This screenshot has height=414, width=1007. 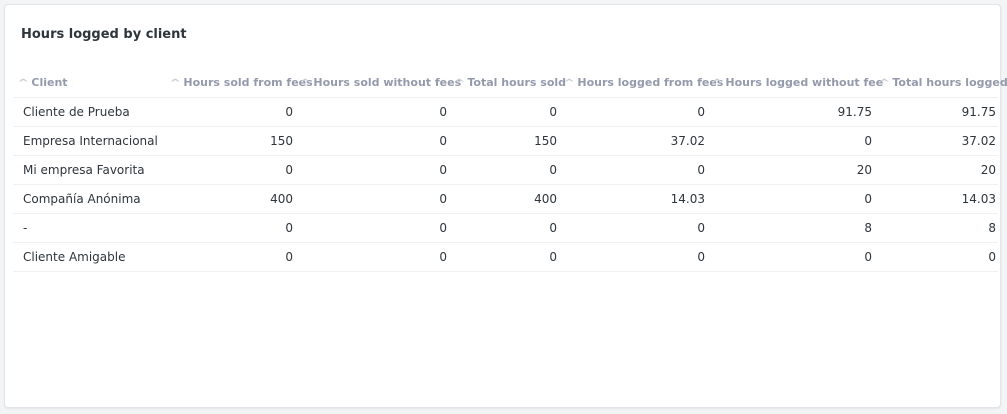 I want to click on column-header-total-hours-logged: ^ Total hours logged, so click(x=940, y=82).